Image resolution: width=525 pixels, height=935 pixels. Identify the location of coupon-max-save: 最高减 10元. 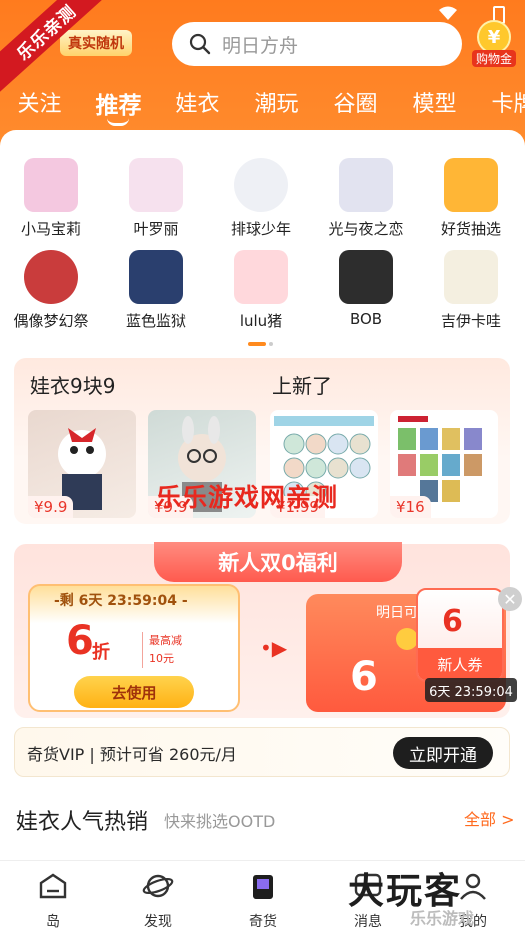
(162, 650).